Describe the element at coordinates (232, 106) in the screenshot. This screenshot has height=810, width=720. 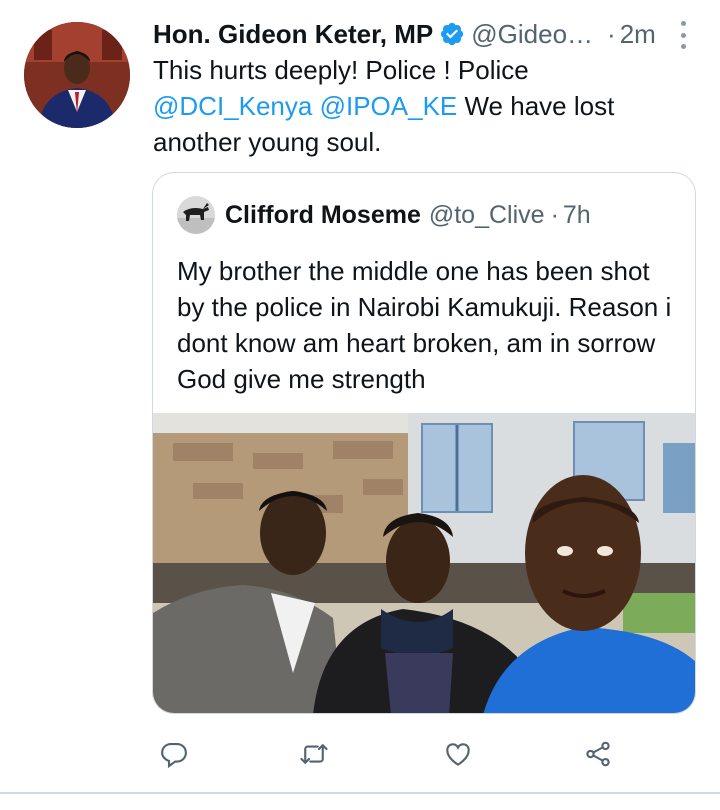
I see `mention-dci-kenya: @DCI_Kenya` at that location.